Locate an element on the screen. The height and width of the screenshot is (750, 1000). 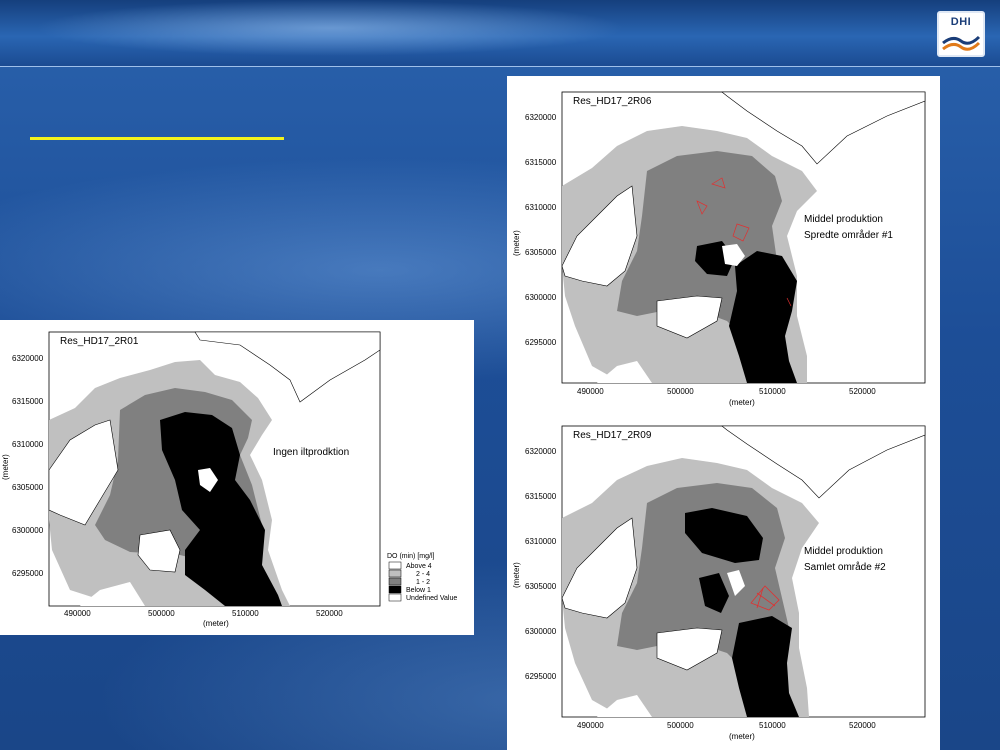
legend-label: Above 4 is located at coordinates (419, 566).